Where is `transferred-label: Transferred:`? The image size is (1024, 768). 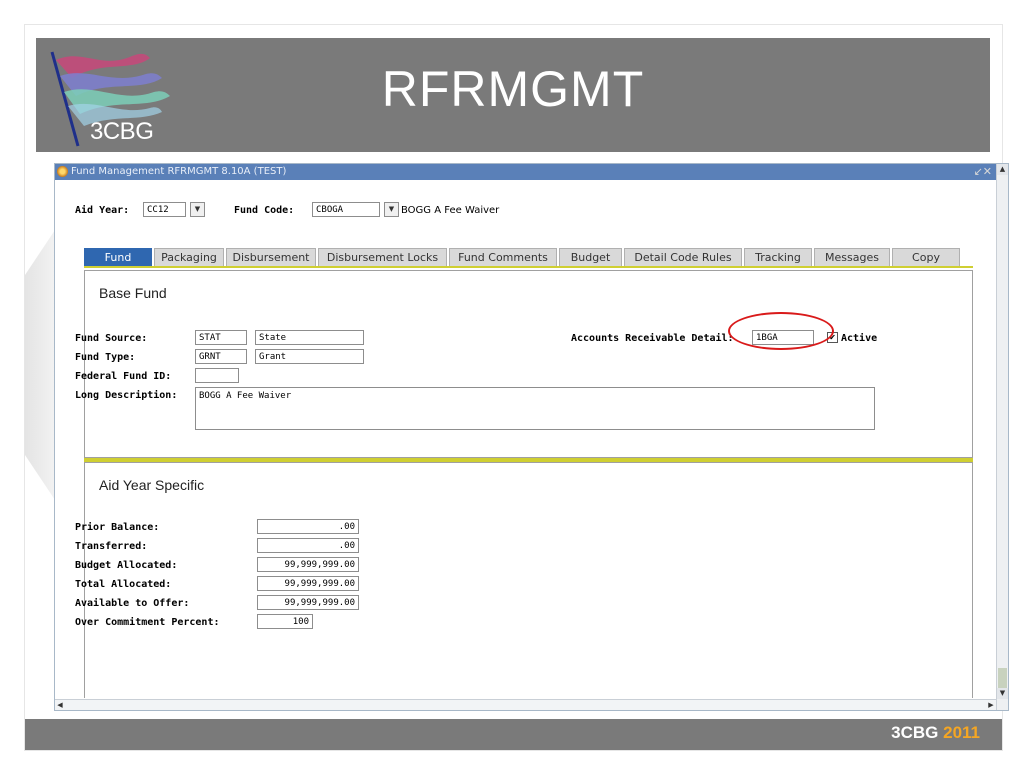
transferred-label: Transferred: is located at coordinates (111, 546).